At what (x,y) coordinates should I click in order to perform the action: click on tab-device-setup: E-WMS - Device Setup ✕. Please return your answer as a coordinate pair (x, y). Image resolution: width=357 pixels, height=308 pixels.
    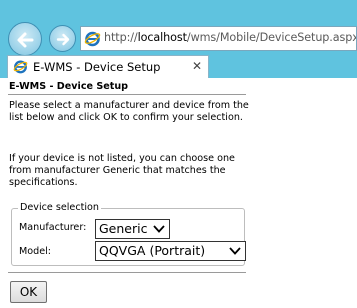
    Looking at the image, I should click on (108, 66).